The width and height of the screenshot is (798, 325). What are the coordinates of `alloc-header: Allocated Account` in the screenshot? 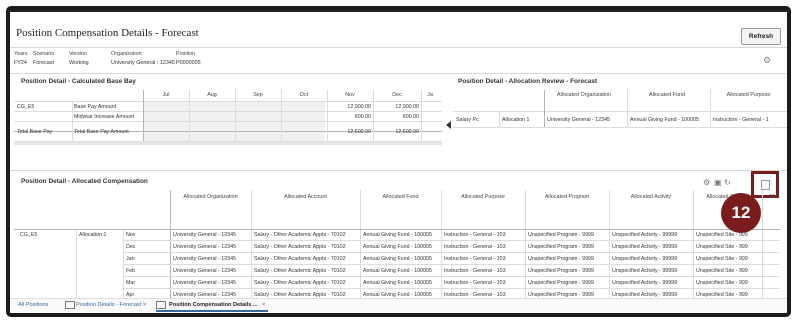 It's located at (305, 197).